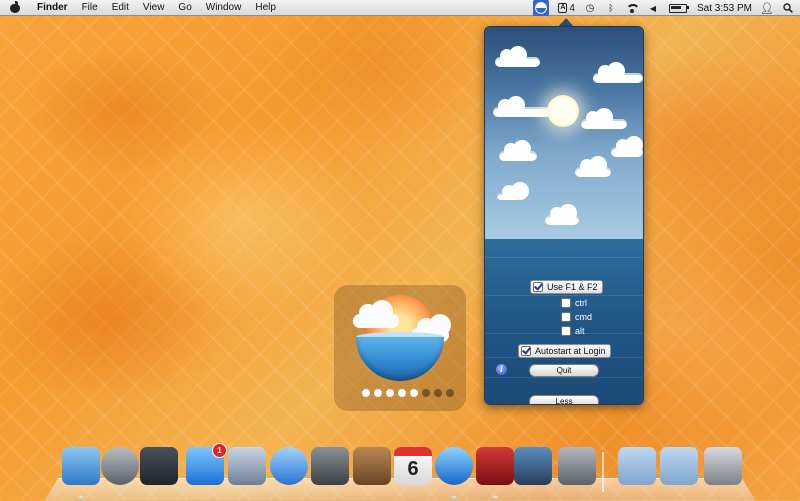 This screenshot has height=501, width=800. I want to click on menu-view: View, so click(154, 8).